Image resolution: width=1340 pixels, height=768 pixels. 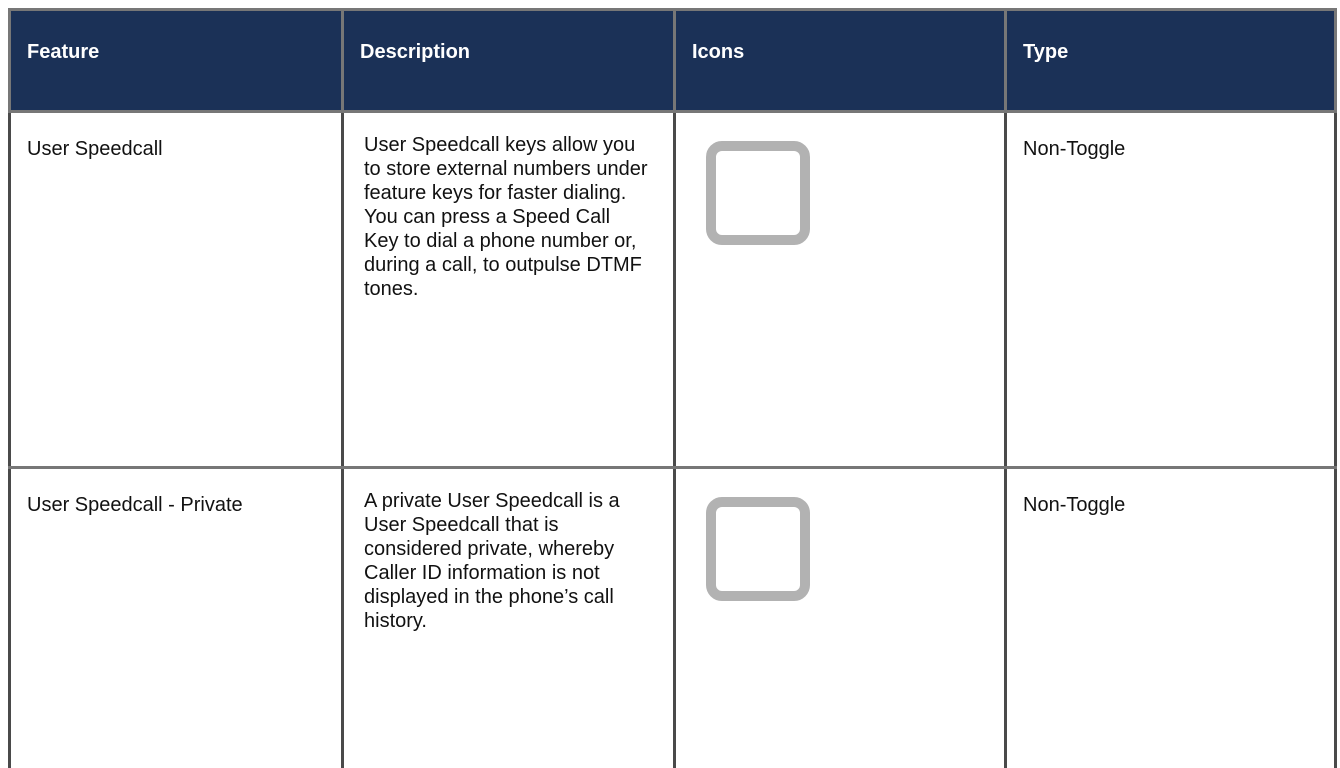 I want to click on header-description: Description, so click(x=508, y=60).